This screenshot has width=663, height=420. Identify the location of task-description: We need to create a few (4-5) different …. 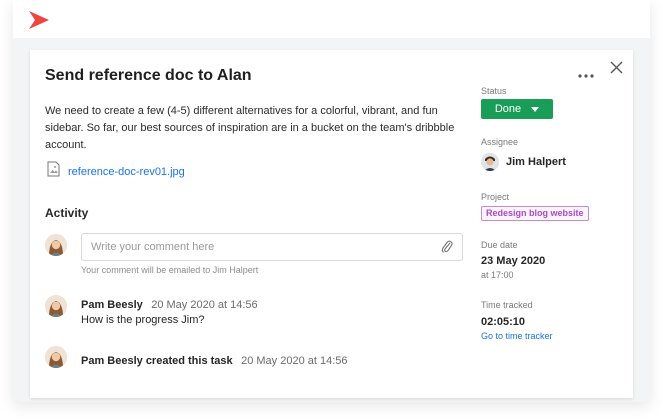
(250, 128).